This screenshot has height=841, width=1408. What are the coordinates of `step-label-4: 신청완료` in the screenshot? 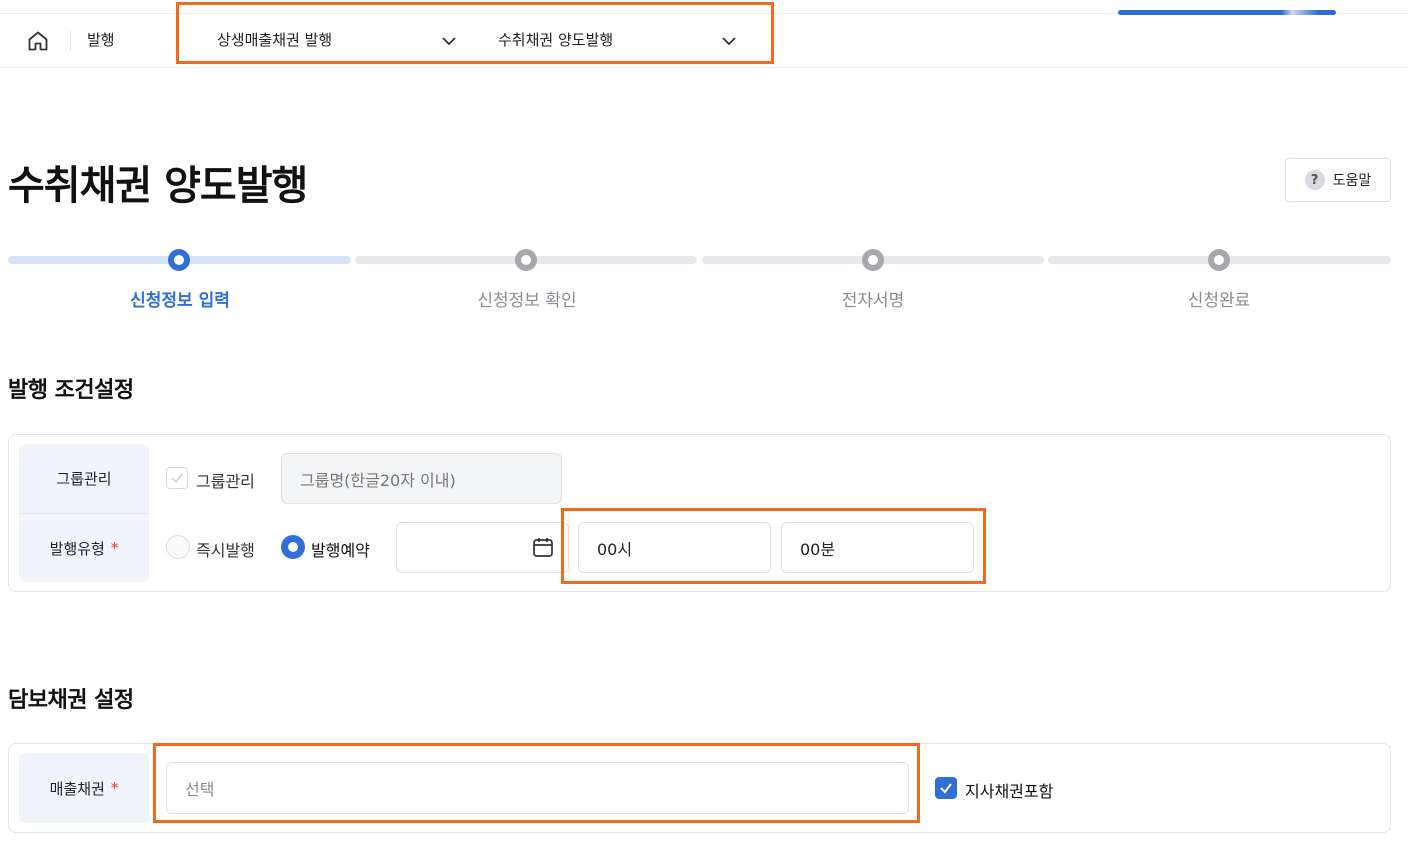 It's located at (1219, 301).